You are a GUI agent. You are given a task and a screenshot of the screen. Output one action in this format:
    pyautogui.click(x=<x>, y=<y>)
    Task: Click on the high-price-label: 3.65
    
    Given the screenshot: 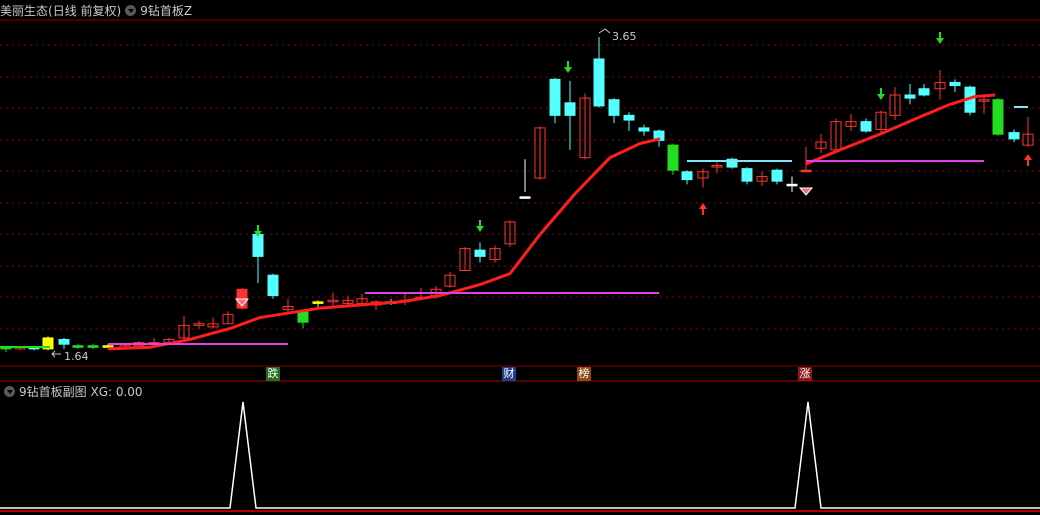 What is the action you would take?
    pyautogui.click(x=624, y=36)
    